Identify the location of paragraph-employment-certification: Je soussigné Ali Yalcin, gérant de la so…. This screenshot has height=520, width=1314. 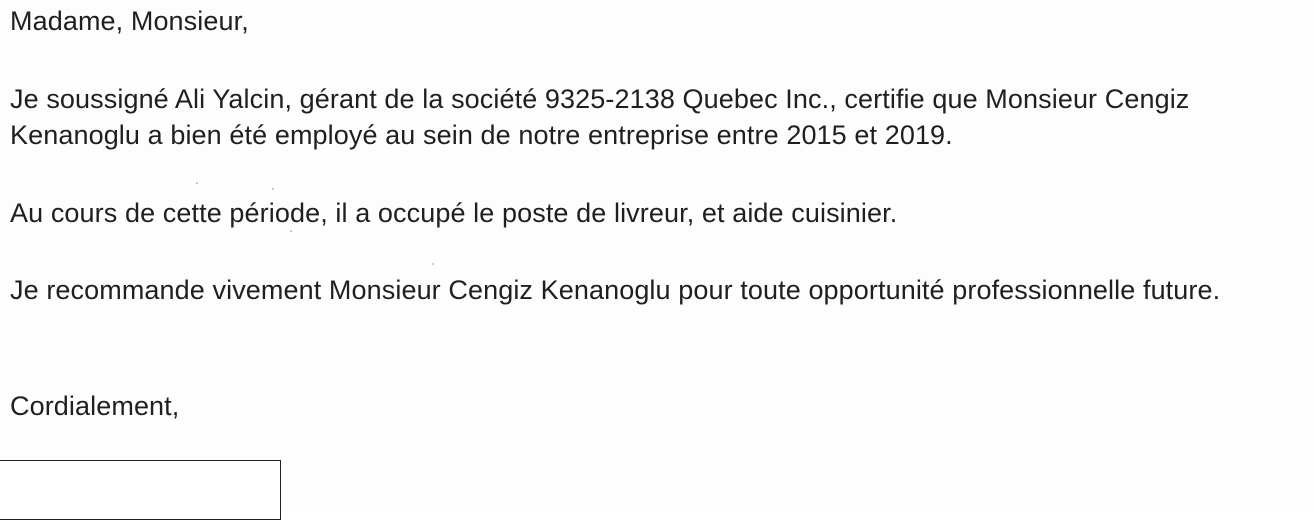
(600, 117).